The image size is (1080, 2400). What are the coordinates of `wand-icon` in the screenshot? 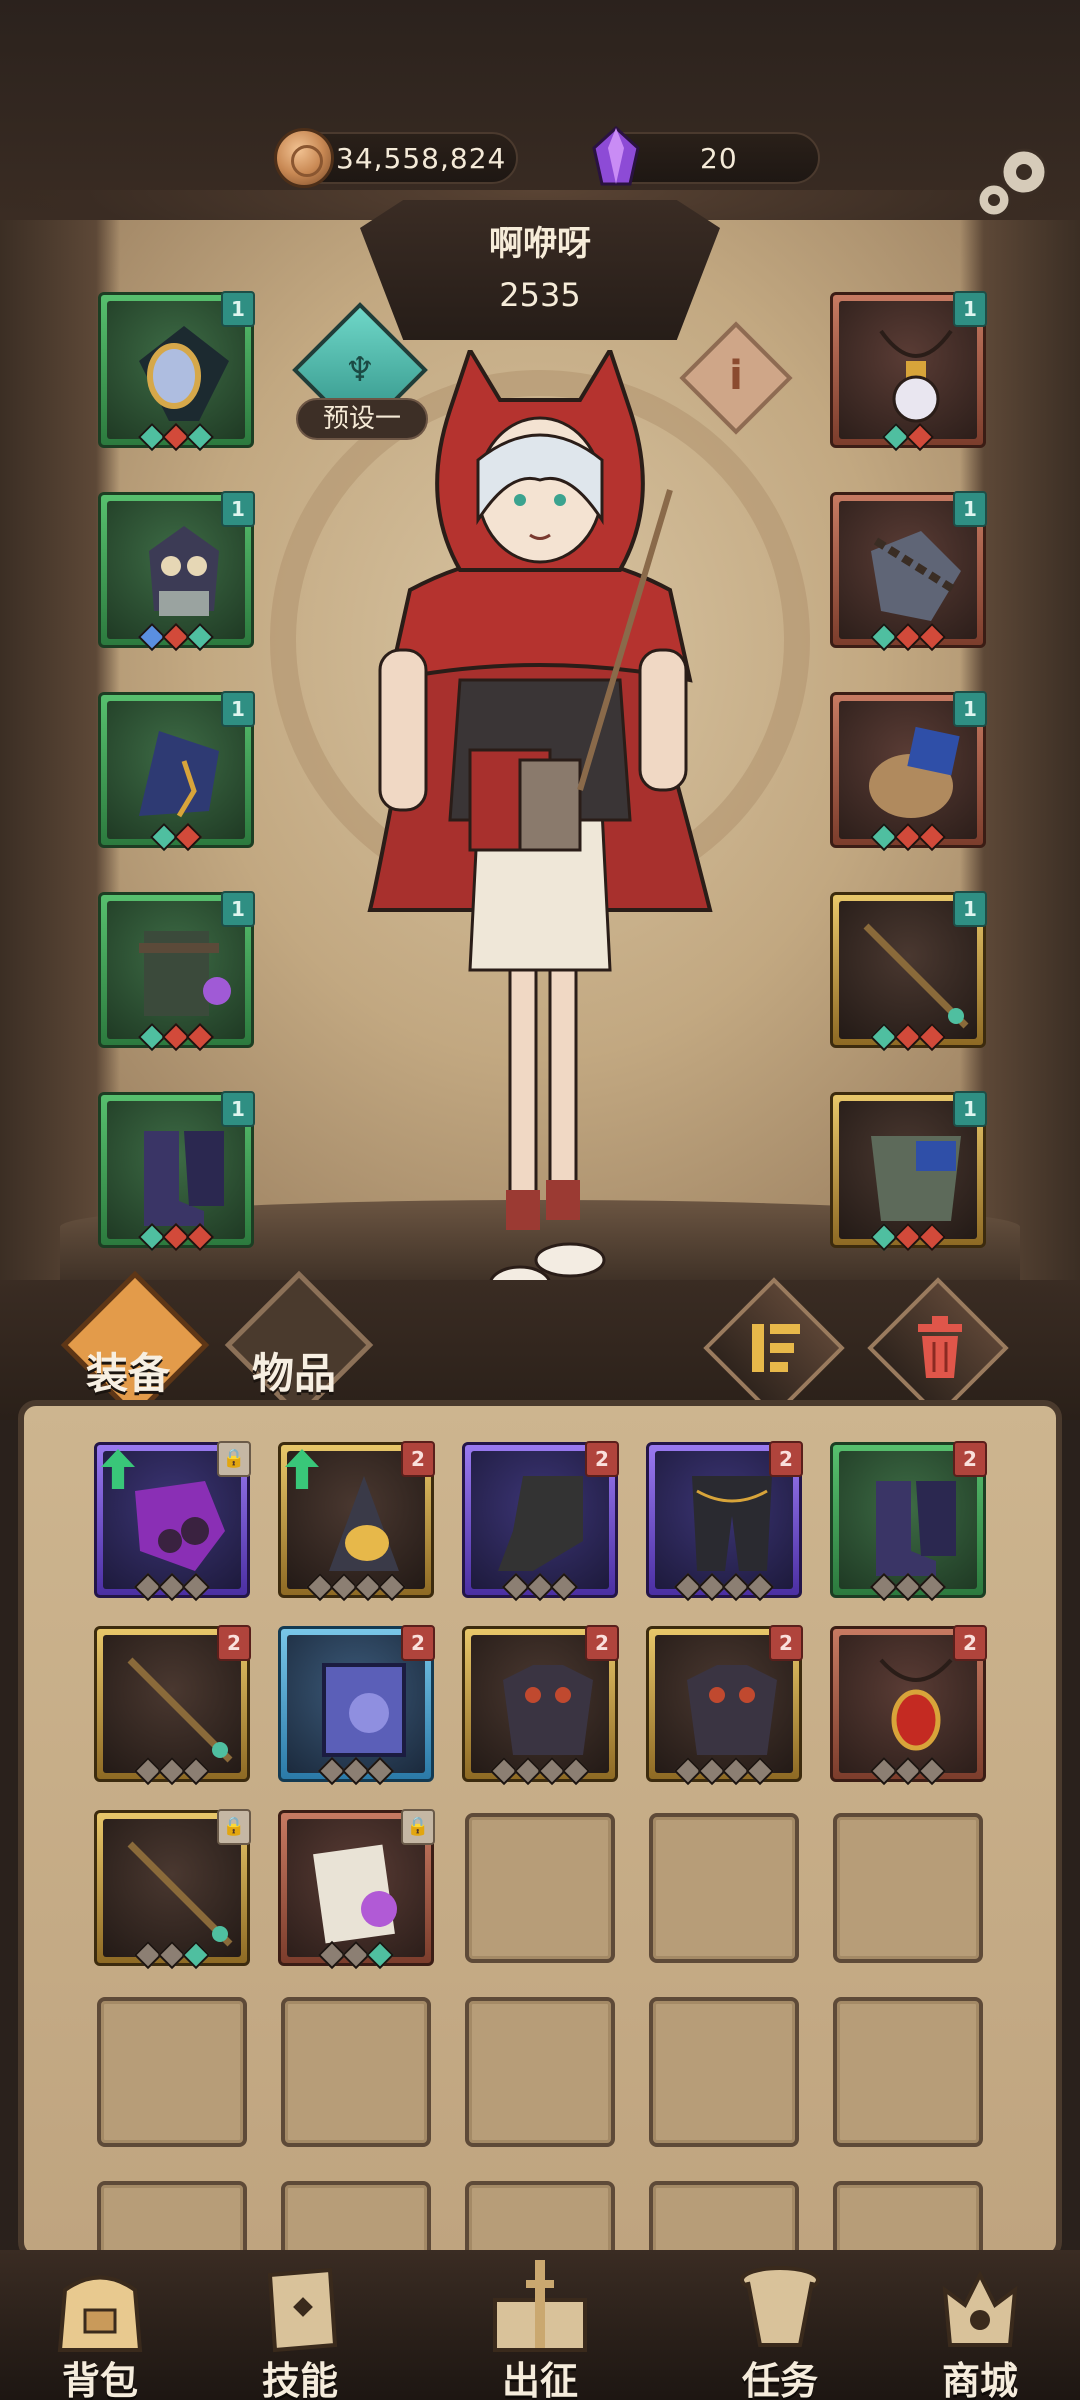 It's located at (180, 1894).